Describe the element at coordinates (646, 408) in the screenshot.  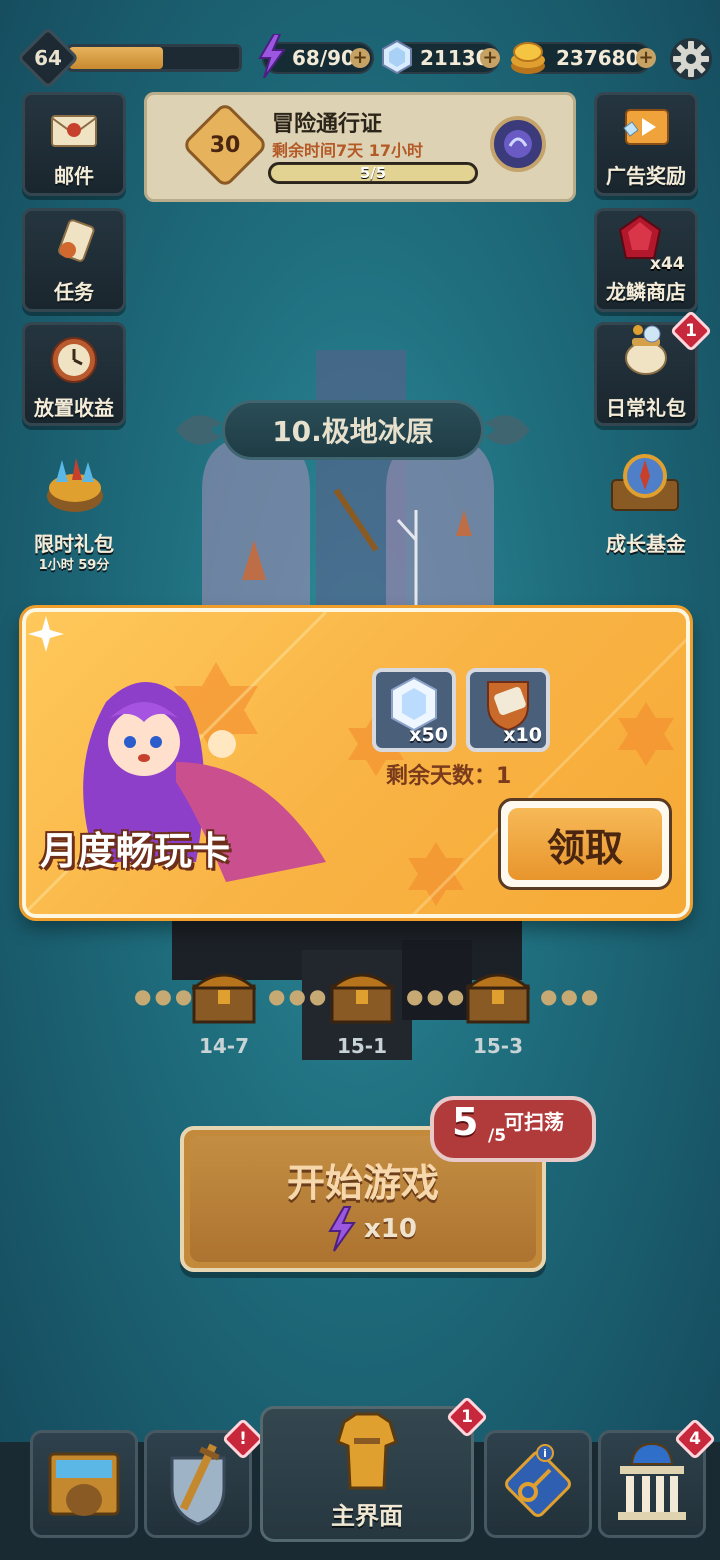
I see `daily-pack-label: 日常礼包` at that location.